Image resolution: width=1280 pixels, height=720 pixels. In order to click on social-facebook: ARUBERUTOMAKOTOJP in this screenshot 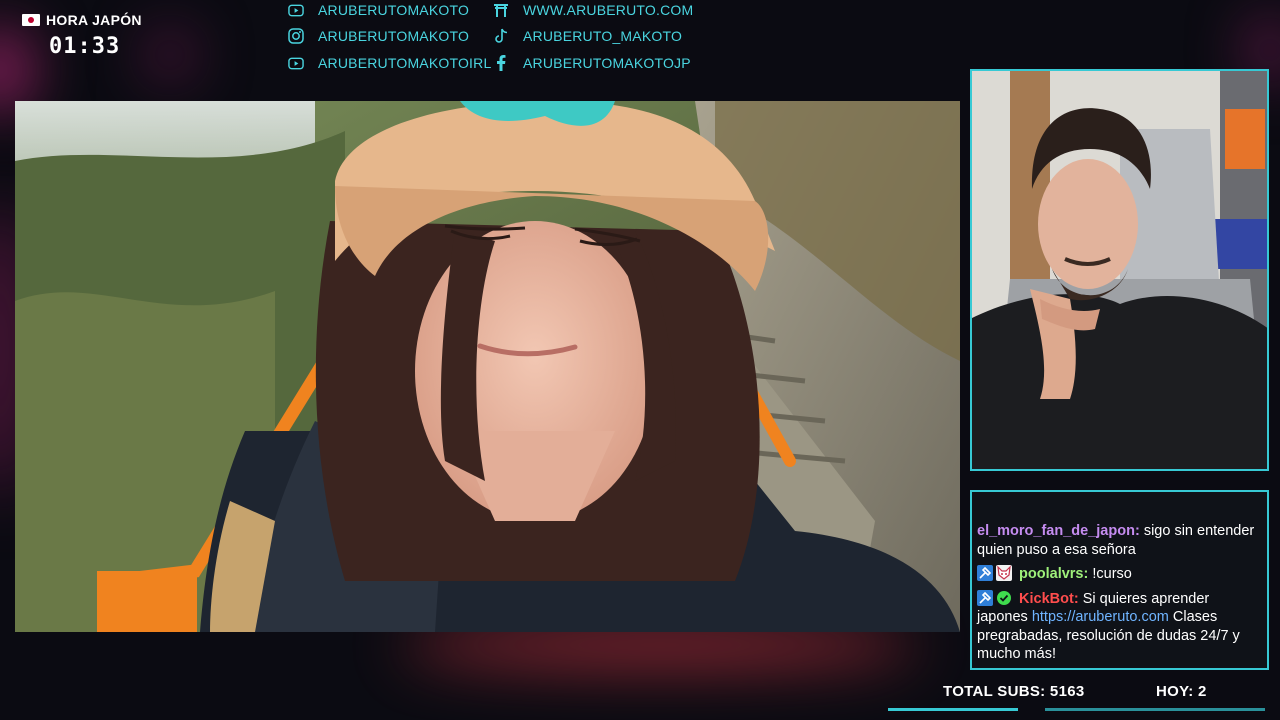, I will do `click(592, 63)`.